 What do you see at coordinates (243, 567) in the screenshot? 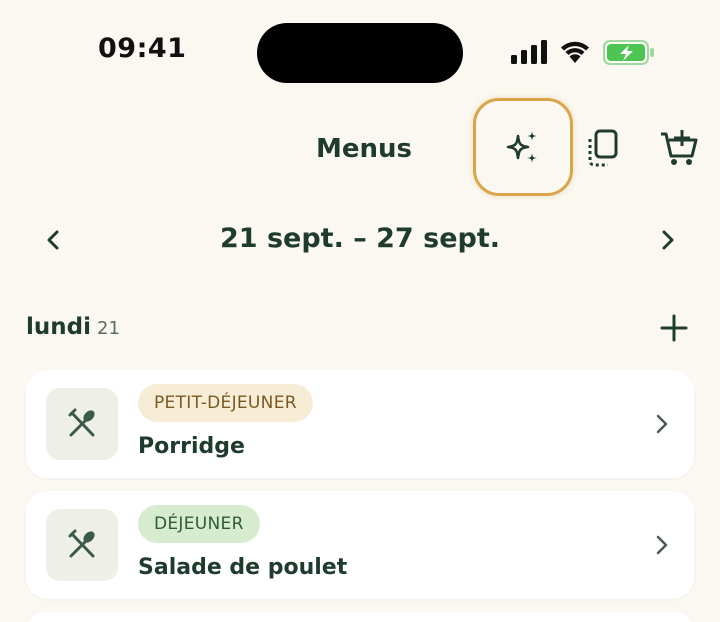
I see `meal-name: Salade de poulet` at bounding box center [243, 567].